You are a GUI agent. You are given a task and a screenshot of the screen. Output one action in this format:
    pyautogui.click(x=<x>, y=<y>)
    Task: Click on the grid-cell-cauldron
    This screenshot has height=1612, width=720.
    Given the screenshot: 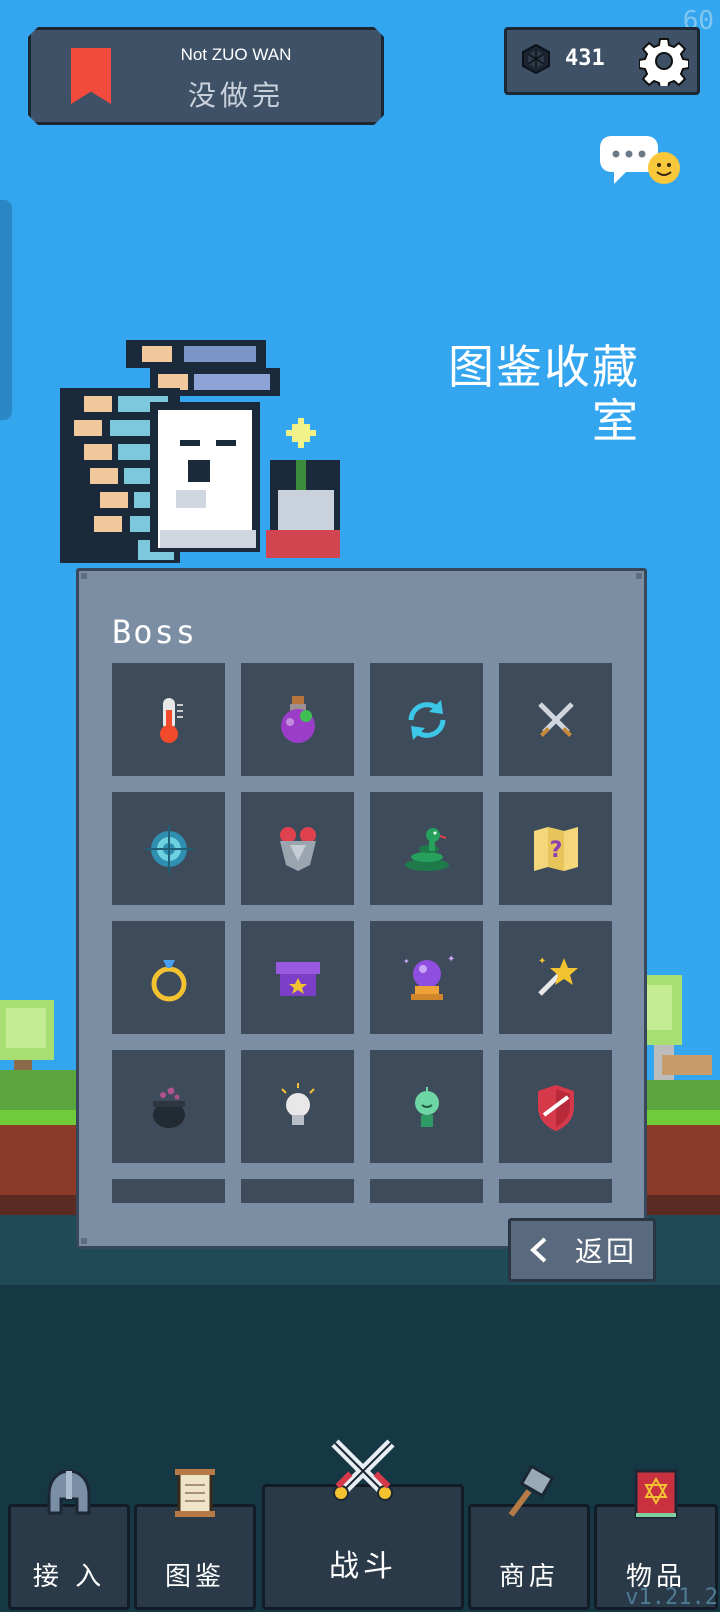 What is the action you would take?
    pyautogui.click(x=168, y=1106)
    